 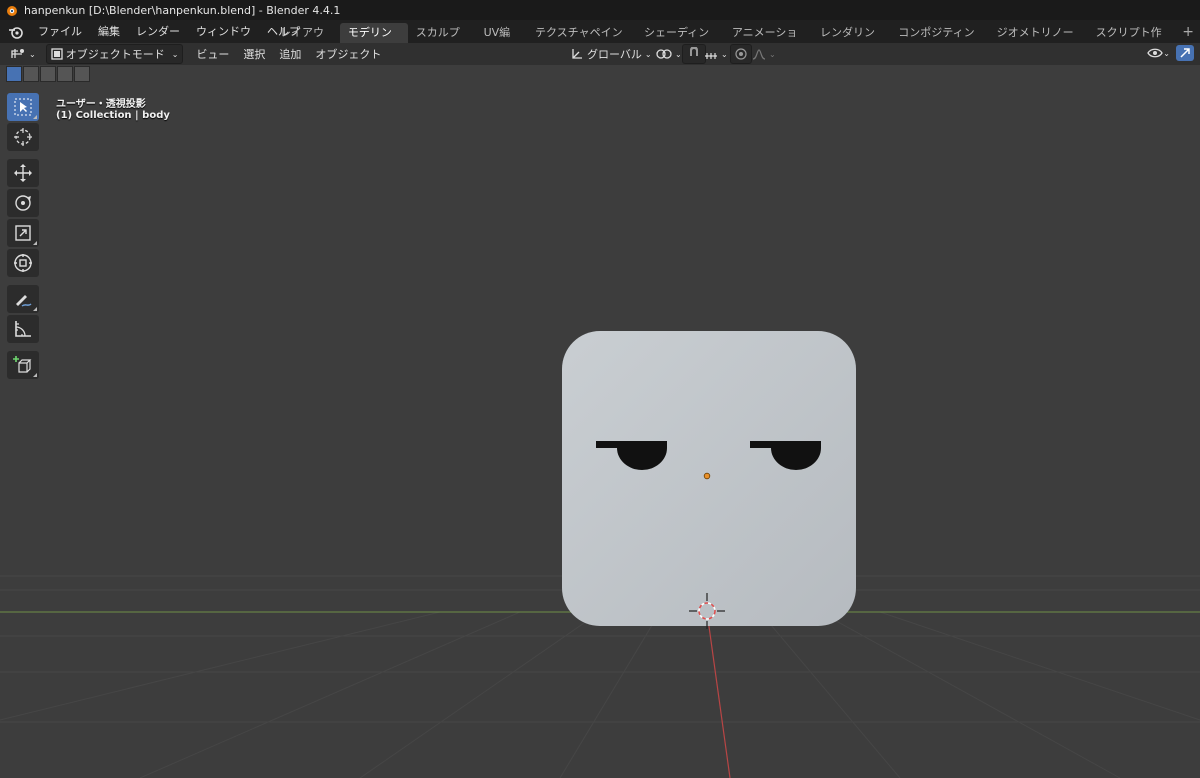 I want to click on move-tool, so click(x=23, y=173).